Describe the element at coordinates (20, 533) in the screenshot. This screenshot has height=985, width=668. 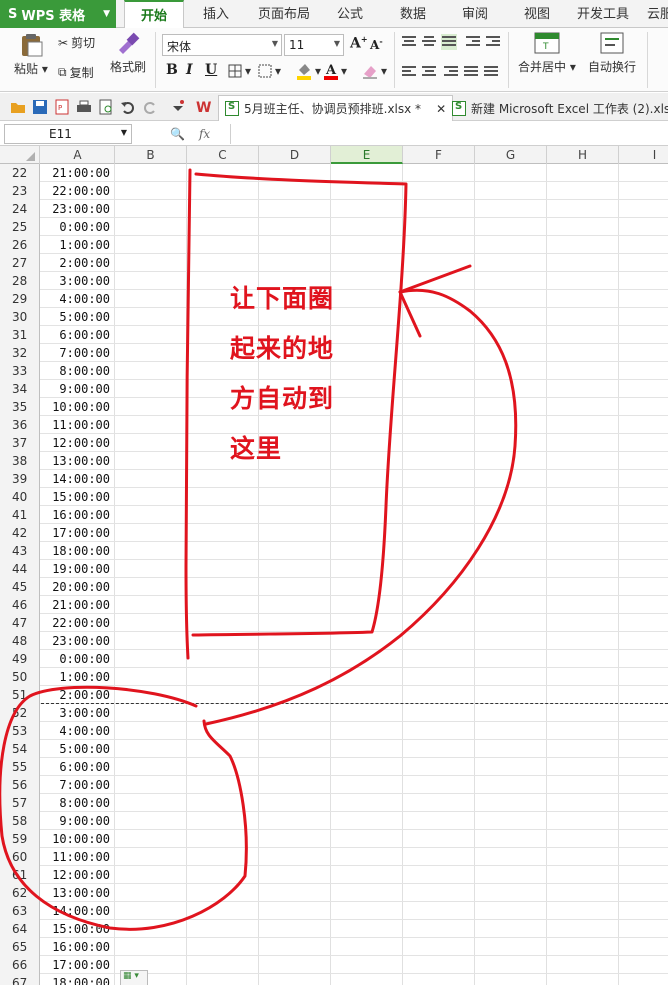
I see `row-header: 42` at that location.